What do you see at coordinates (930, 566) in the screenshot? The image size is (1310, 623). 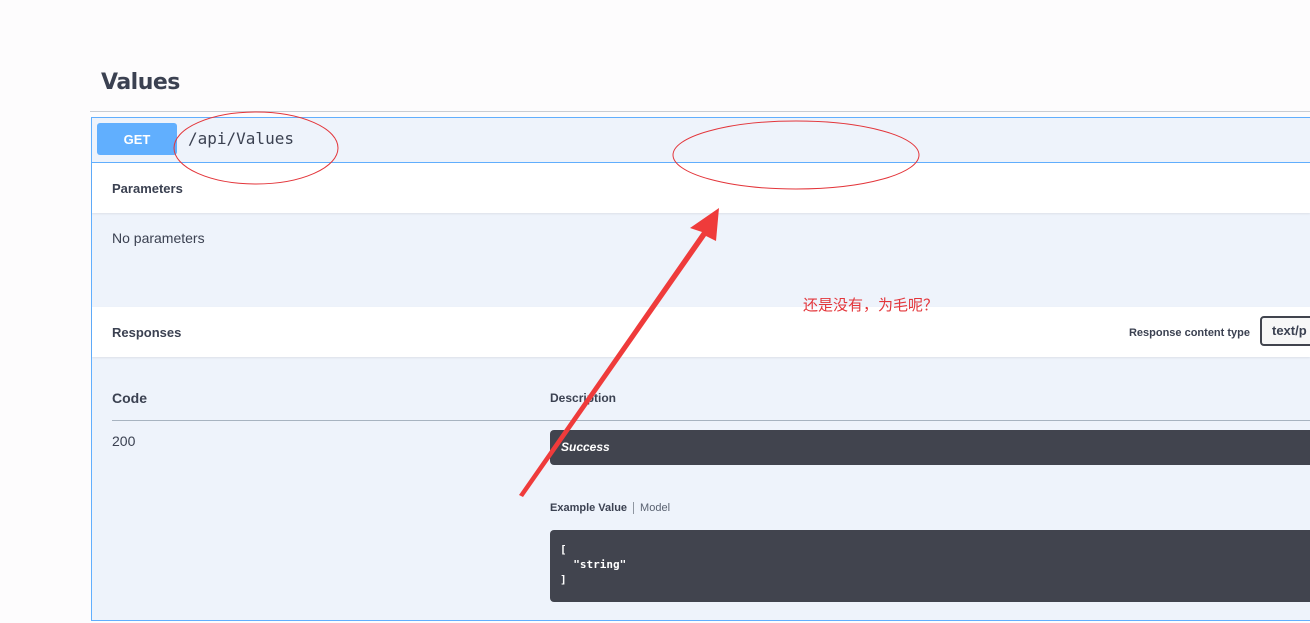 I see `example-value-box: [ "string" ]` at bounding box center [930, 566].